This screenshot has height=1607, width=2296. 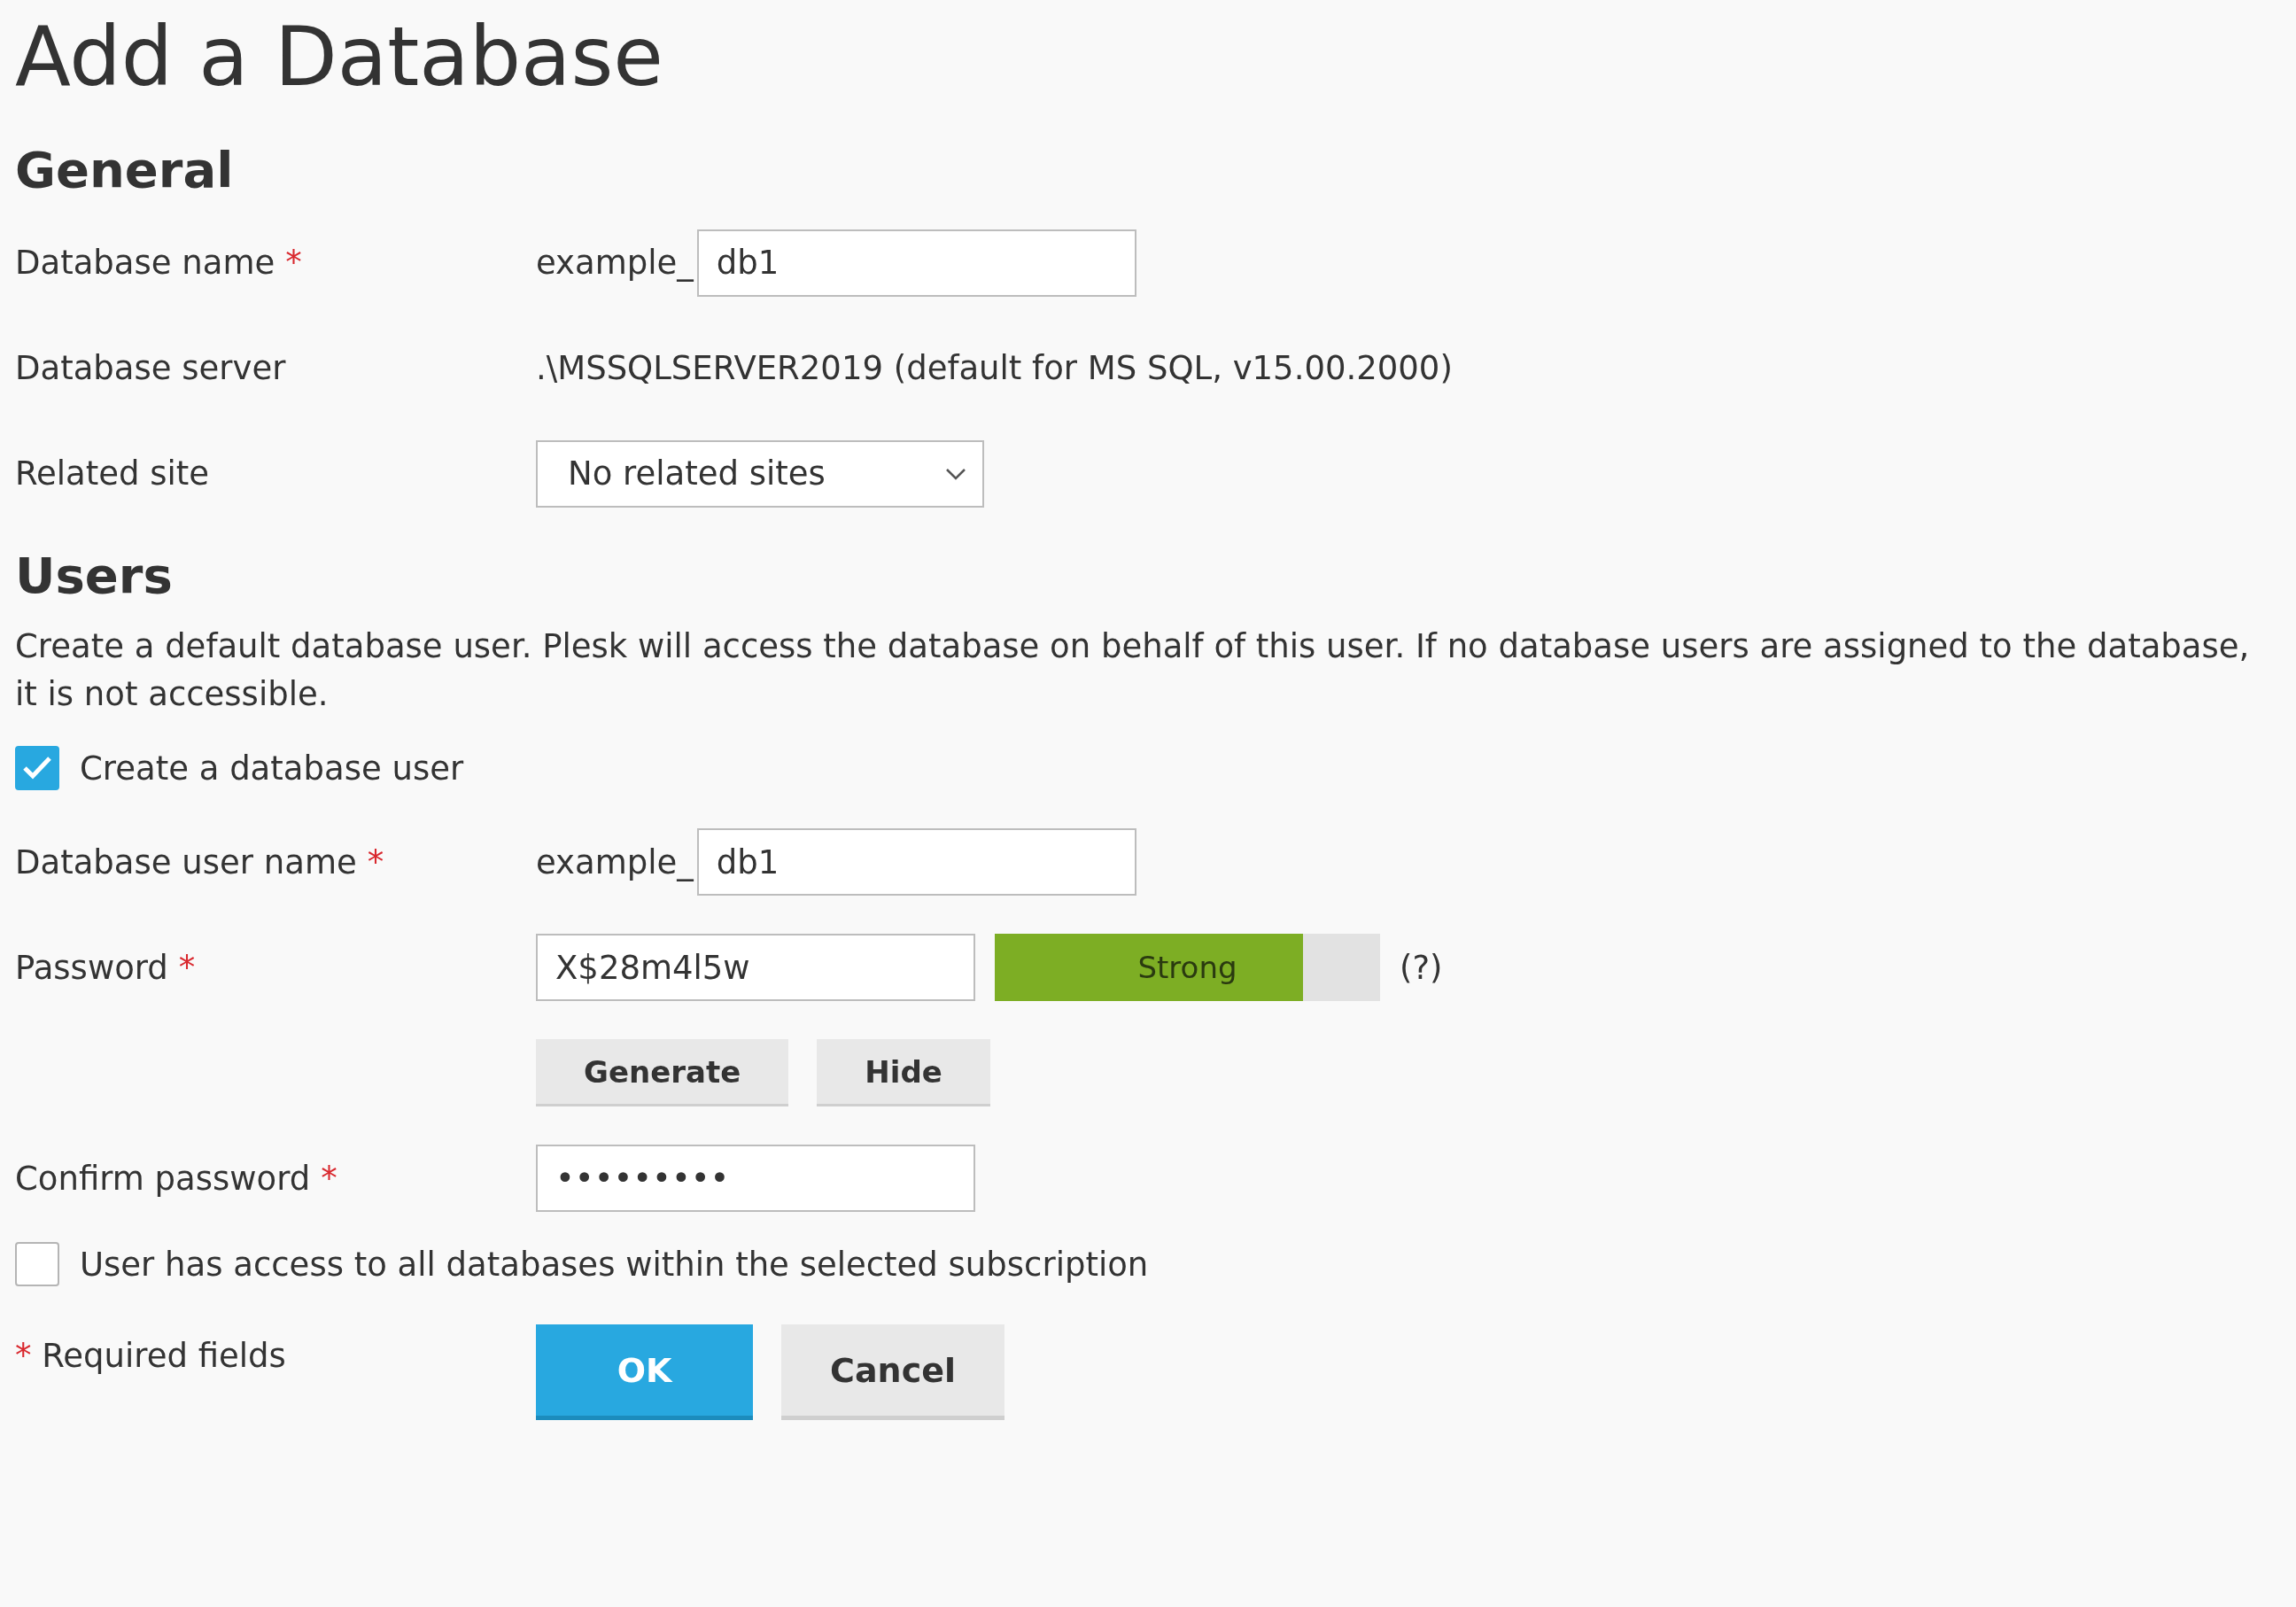 What do you see at coordinates (760, 474) in the screenshot?
I see `dropdown: No related sites` at bounding box center [760, 474].